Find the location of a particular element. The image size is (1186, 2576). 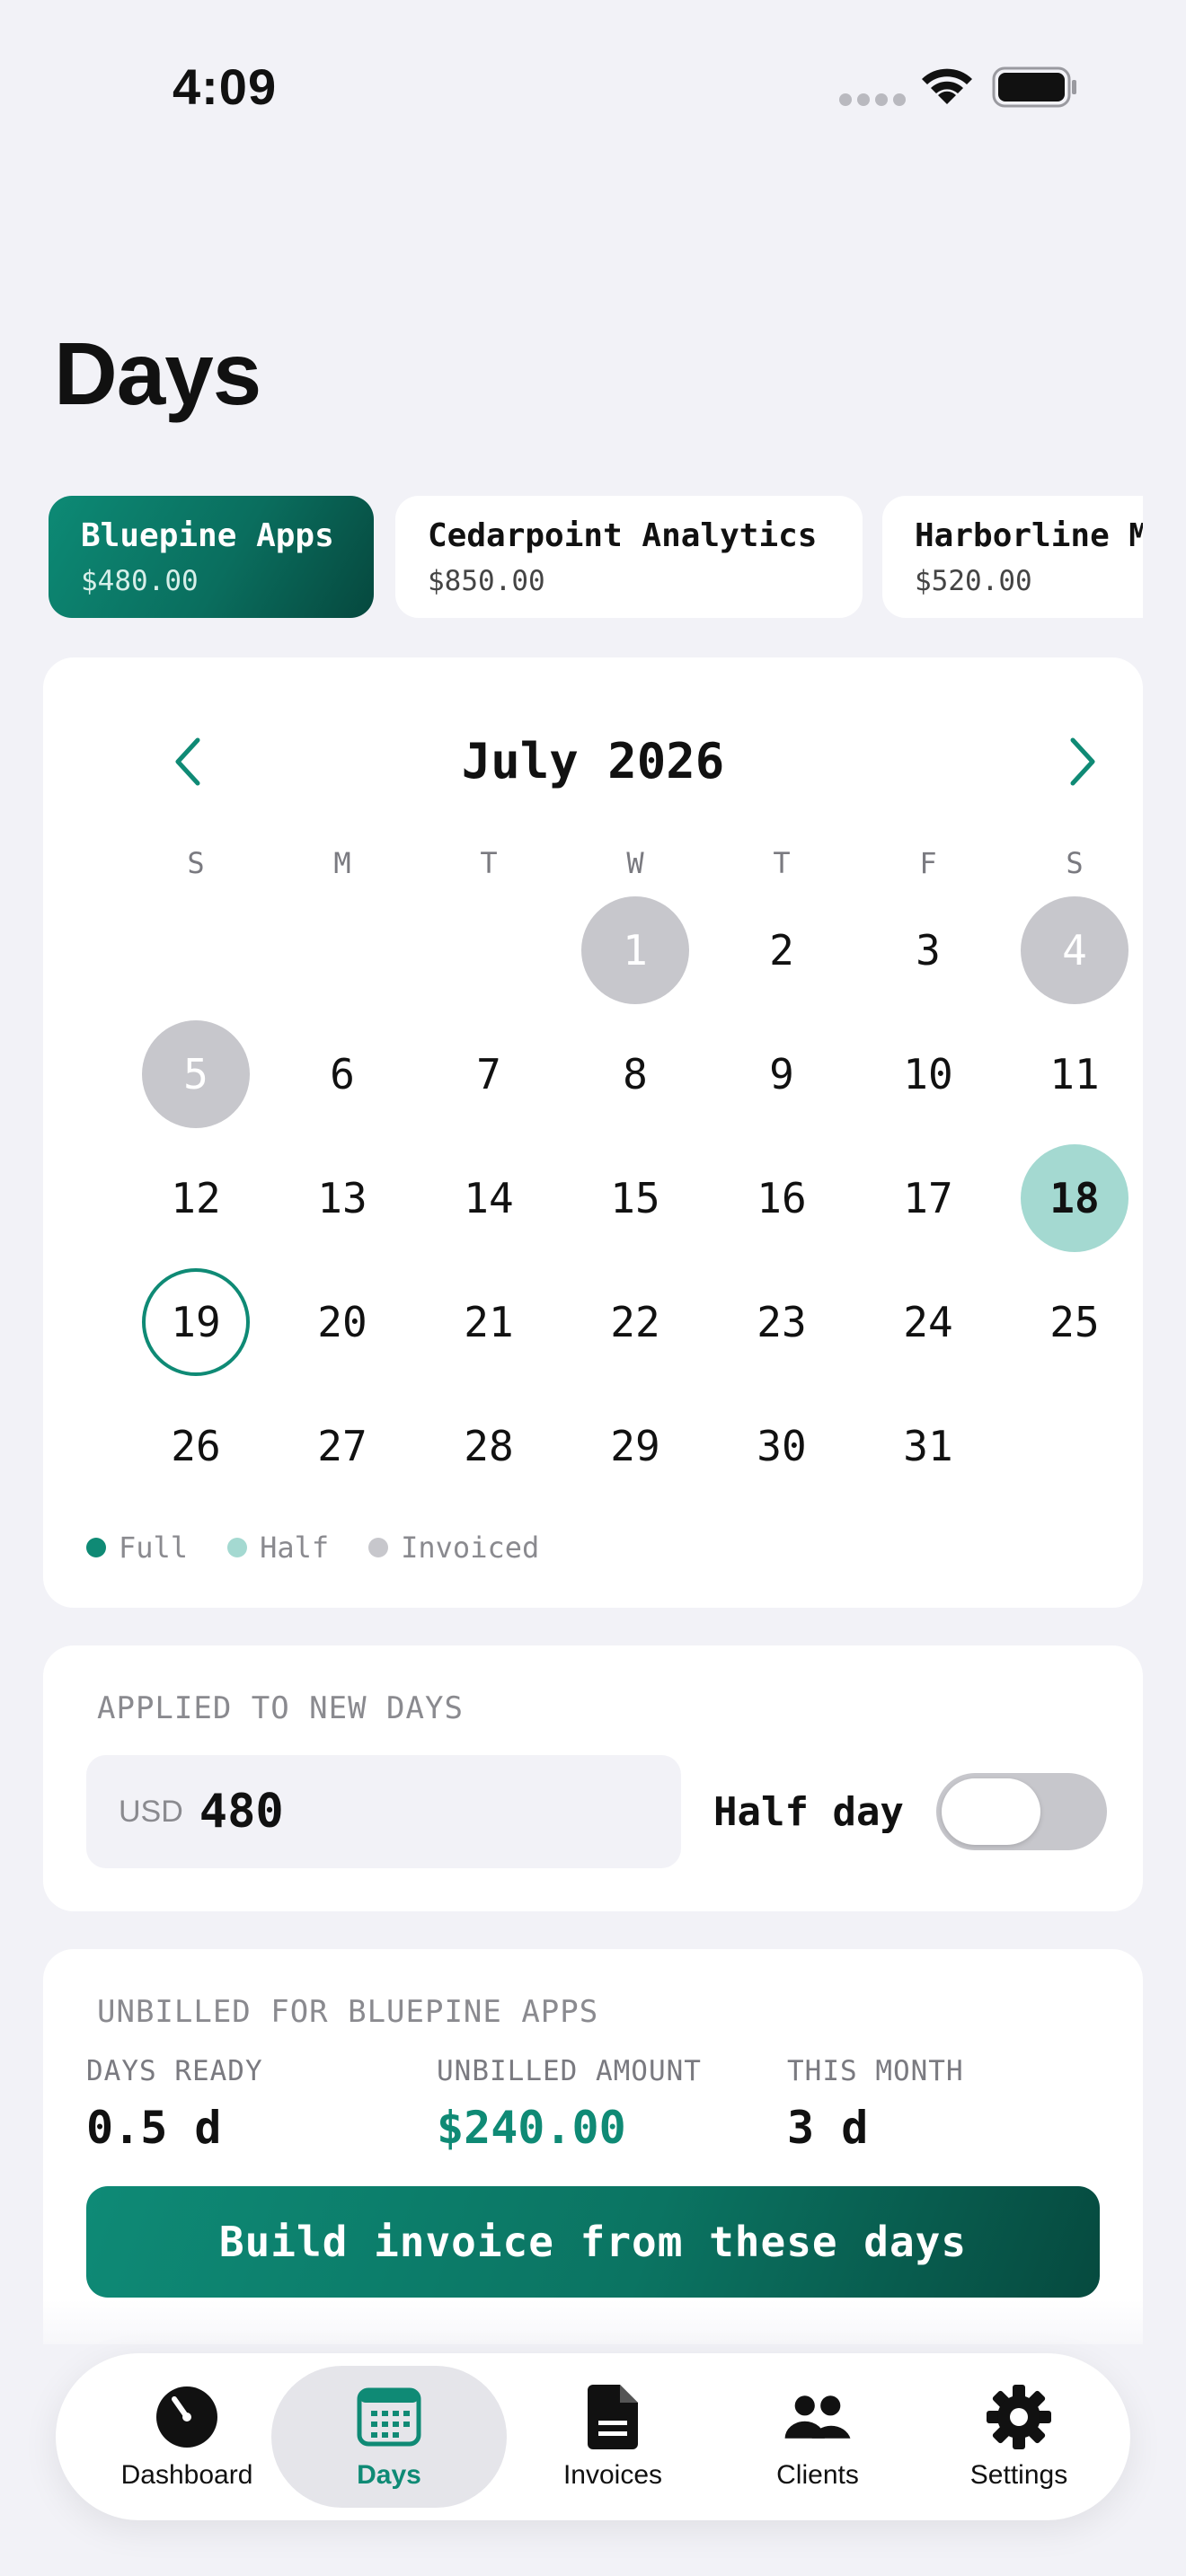

rate-settings-card: APPLIED TO NEW DAYS USD 480 Half day is located at coordinates (593, 1778).